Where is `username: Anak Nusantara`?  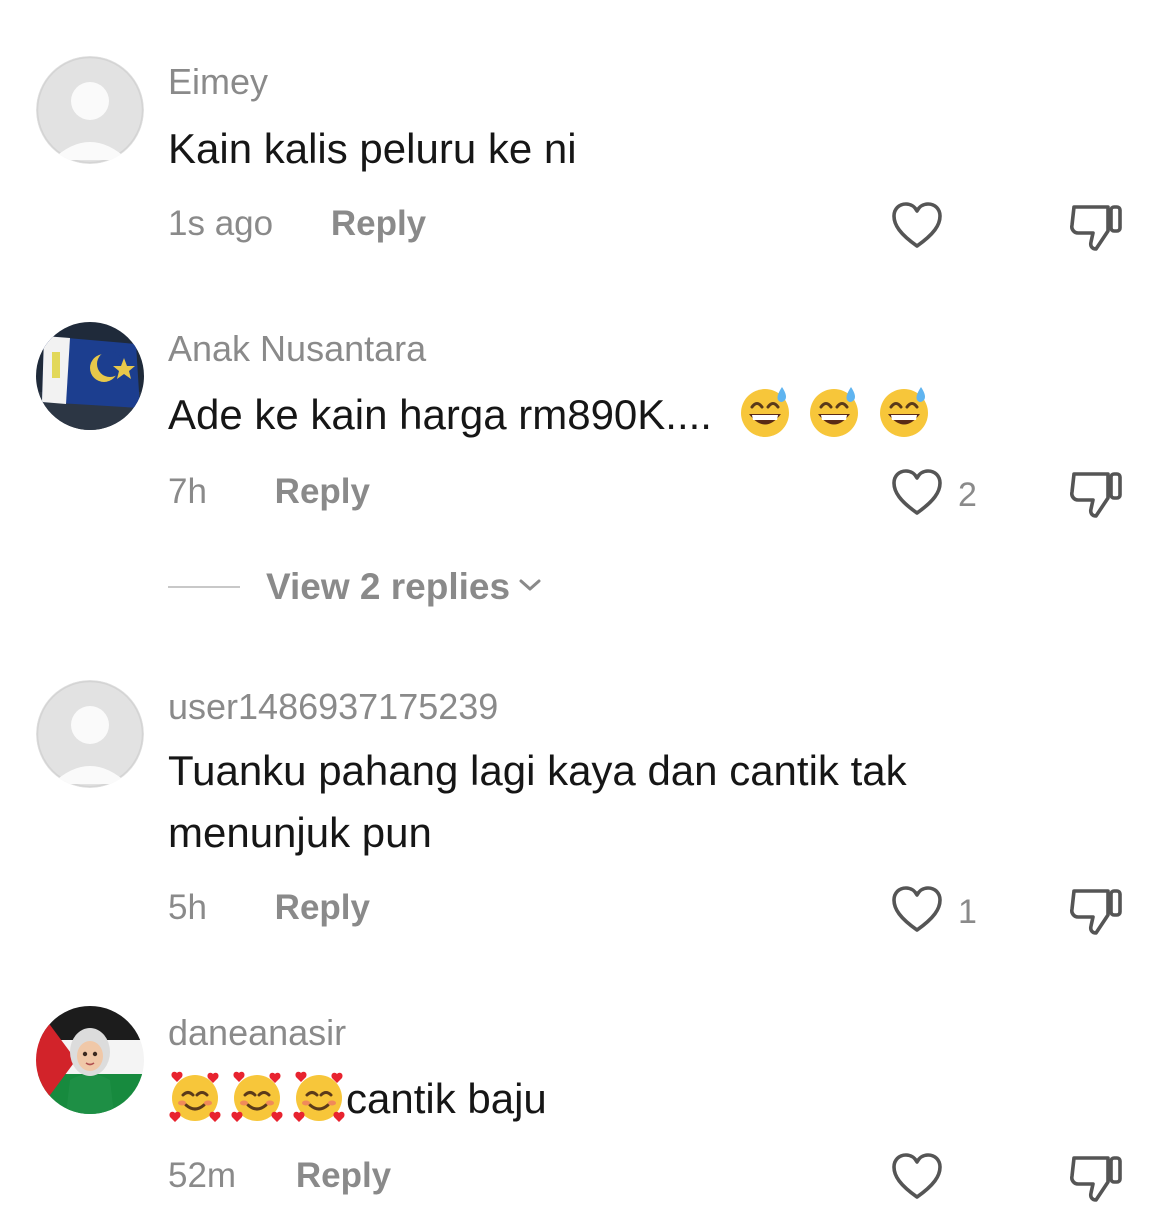
username: Anak Nusantara is located at coordinates (297, 349).